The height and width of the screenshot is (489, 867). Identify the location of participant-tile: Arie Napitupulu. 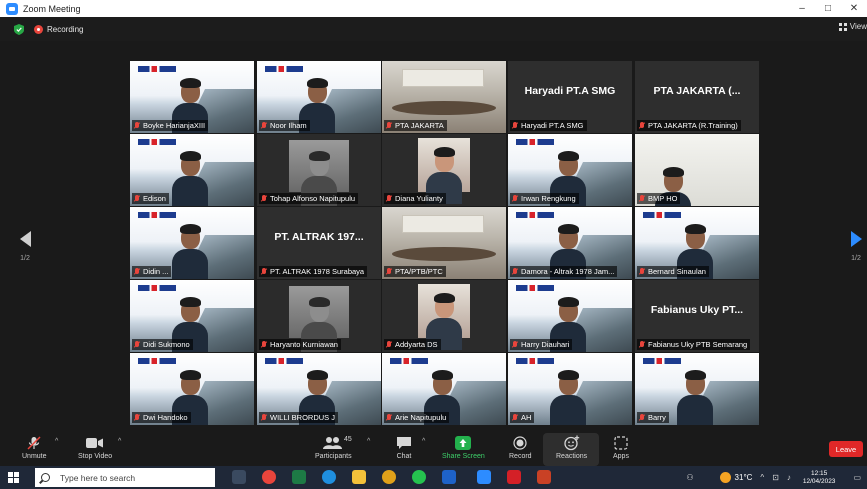
(444, 389).